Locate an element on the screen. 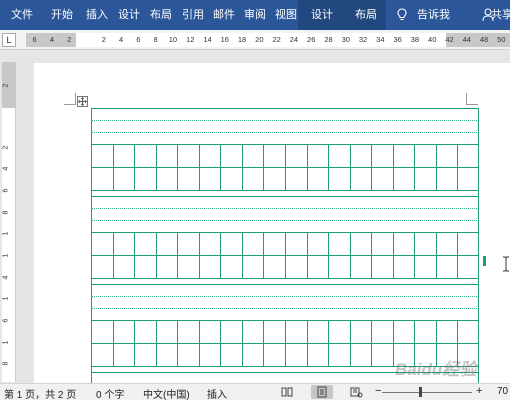  grid-left-border is located at coordinates (91, 245).